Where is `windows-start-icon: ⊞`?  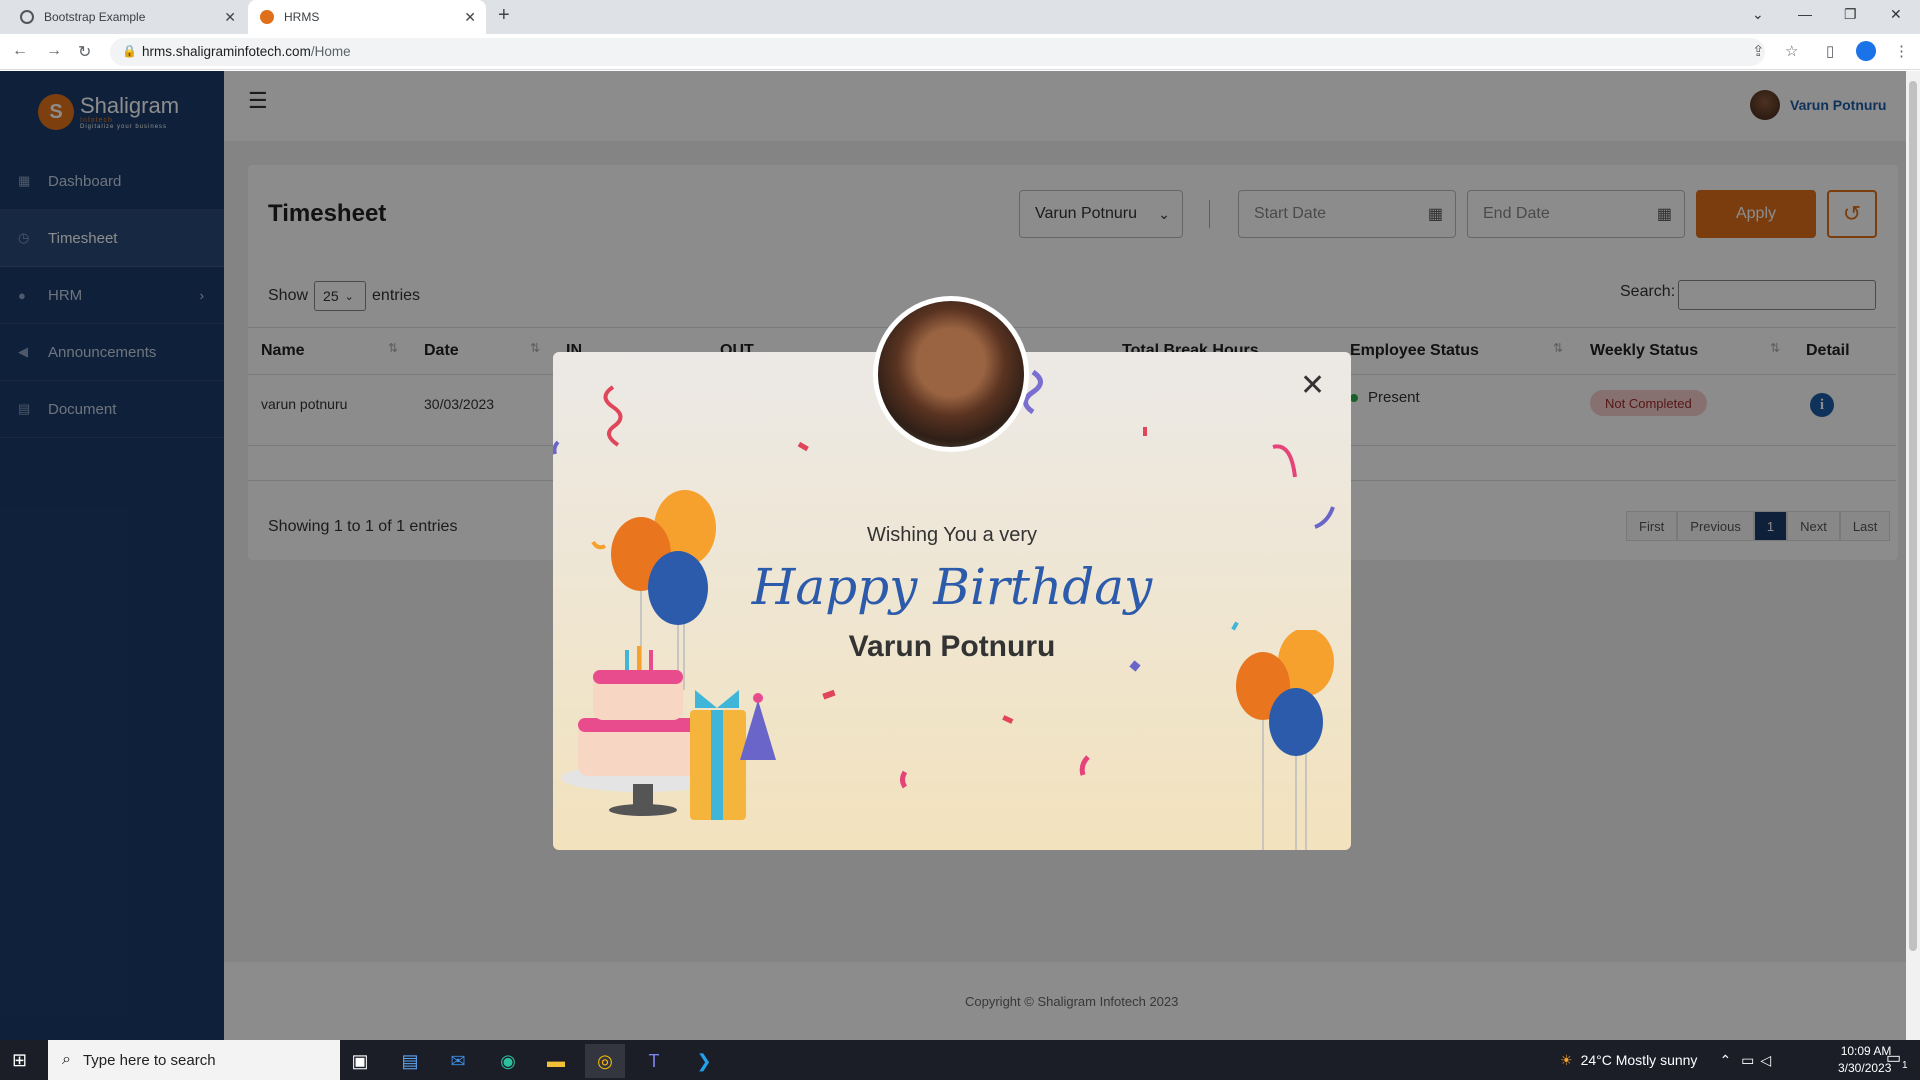
windows-start-icon: ⊞ is located at coordinates (19, 1060).